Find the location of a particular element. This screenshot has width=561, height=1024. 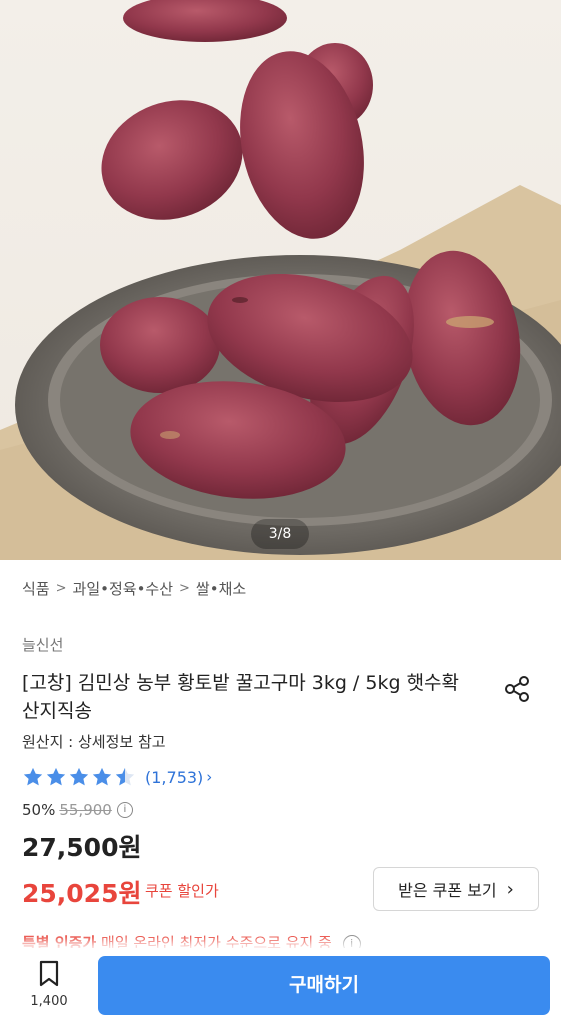

price-row: 50% 55,900 i is located at coordinates (77, 810).